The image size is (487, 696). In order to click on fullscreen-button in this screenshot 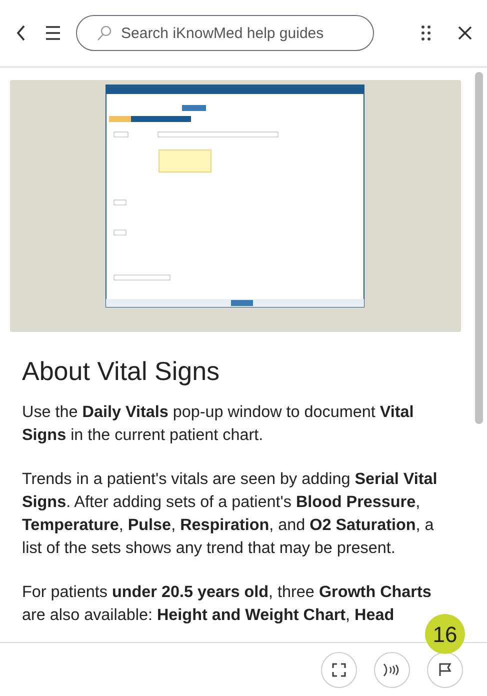, I will do `click(339, 670)`.